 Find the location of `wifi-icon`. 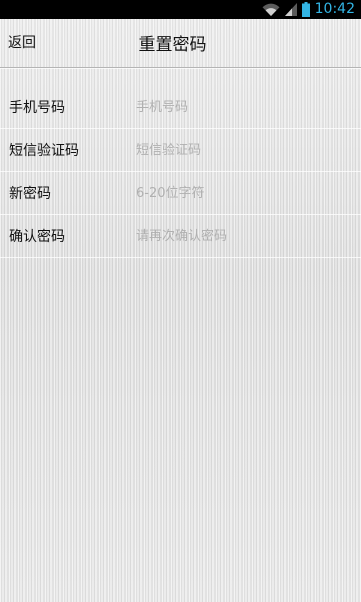

wifi-icon is located at coordinates (271, 10).